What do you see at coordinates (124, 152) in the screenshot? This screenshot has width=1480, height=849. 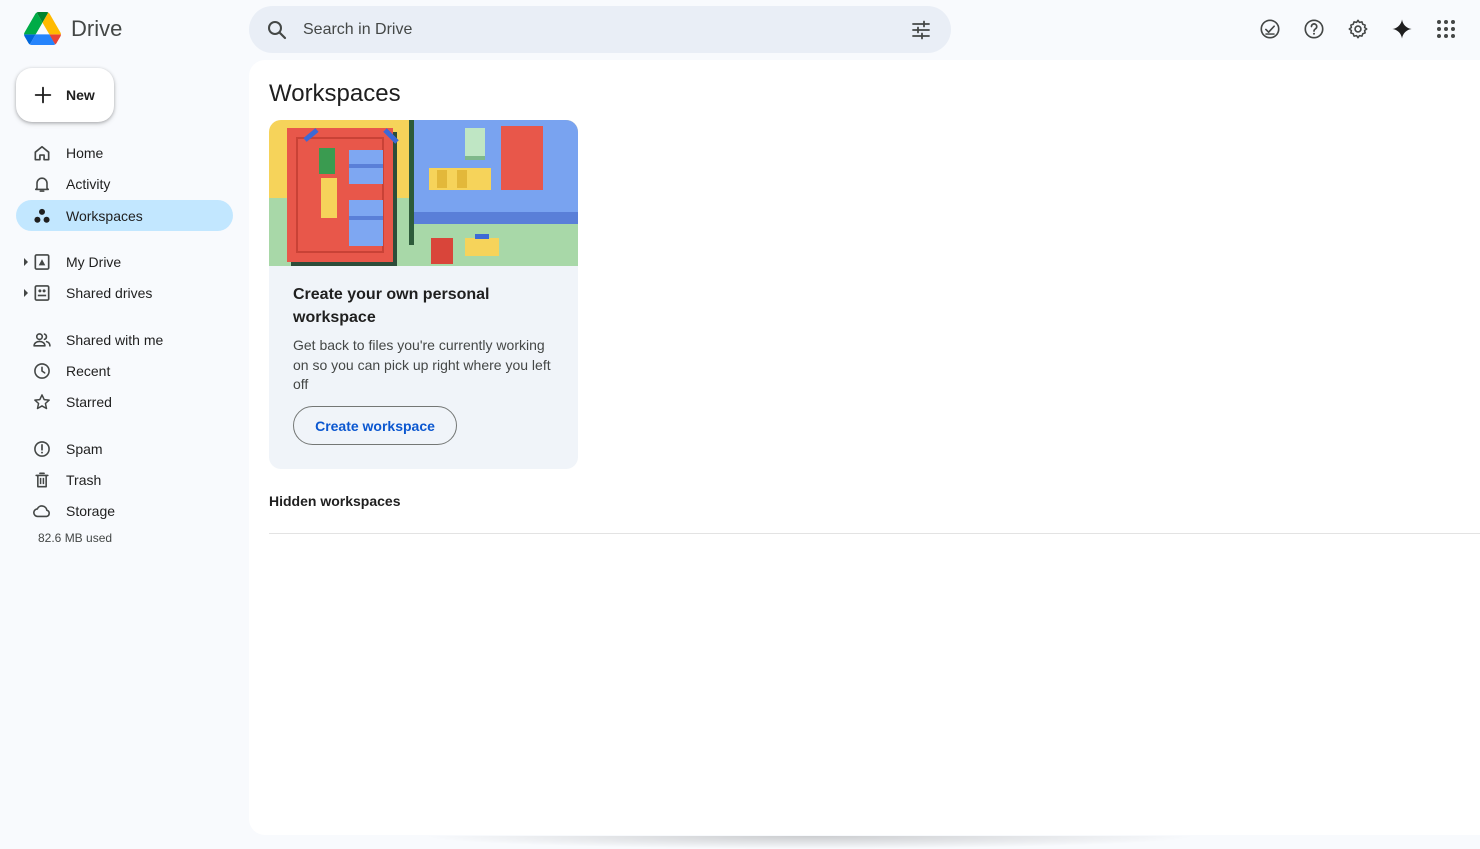 I see `sidebar-item-home: Home` at bounding box center [124, 152].